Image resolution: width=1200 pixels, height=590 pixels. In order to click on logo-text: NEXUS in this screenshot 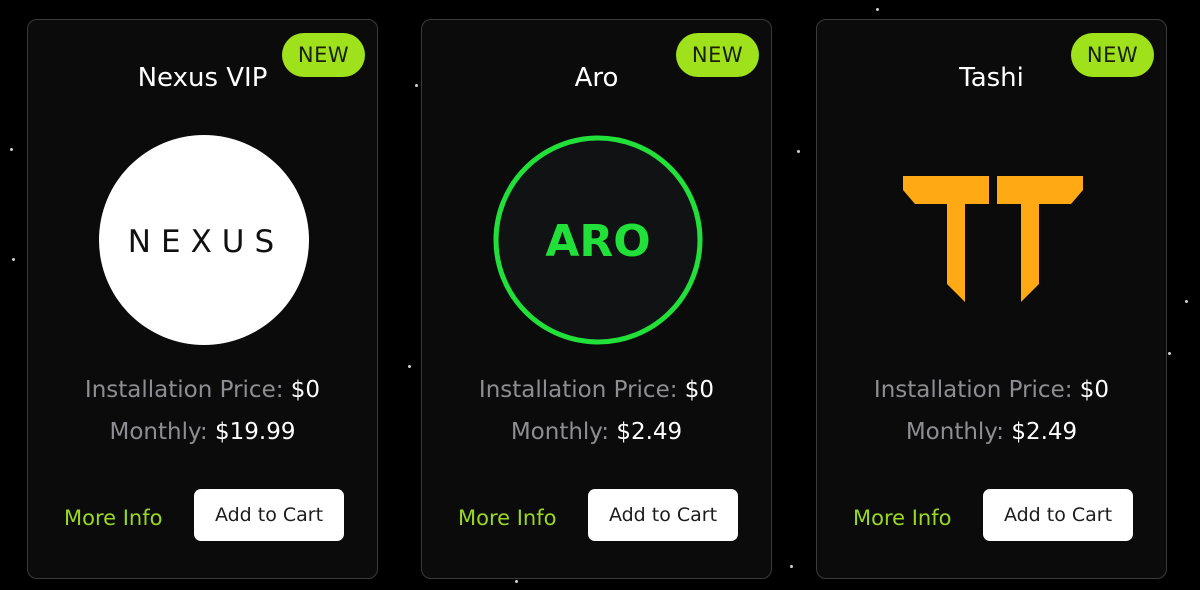, I will do `click(206, 242)`.